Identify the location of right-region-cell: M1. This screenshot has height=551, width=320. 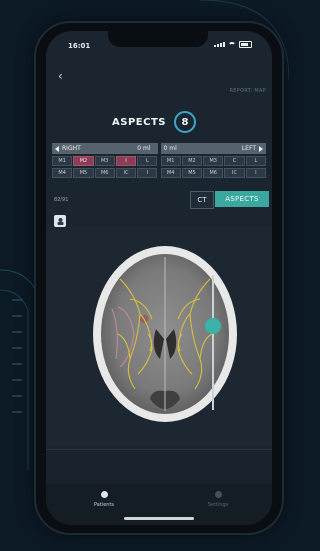
(62, 161).